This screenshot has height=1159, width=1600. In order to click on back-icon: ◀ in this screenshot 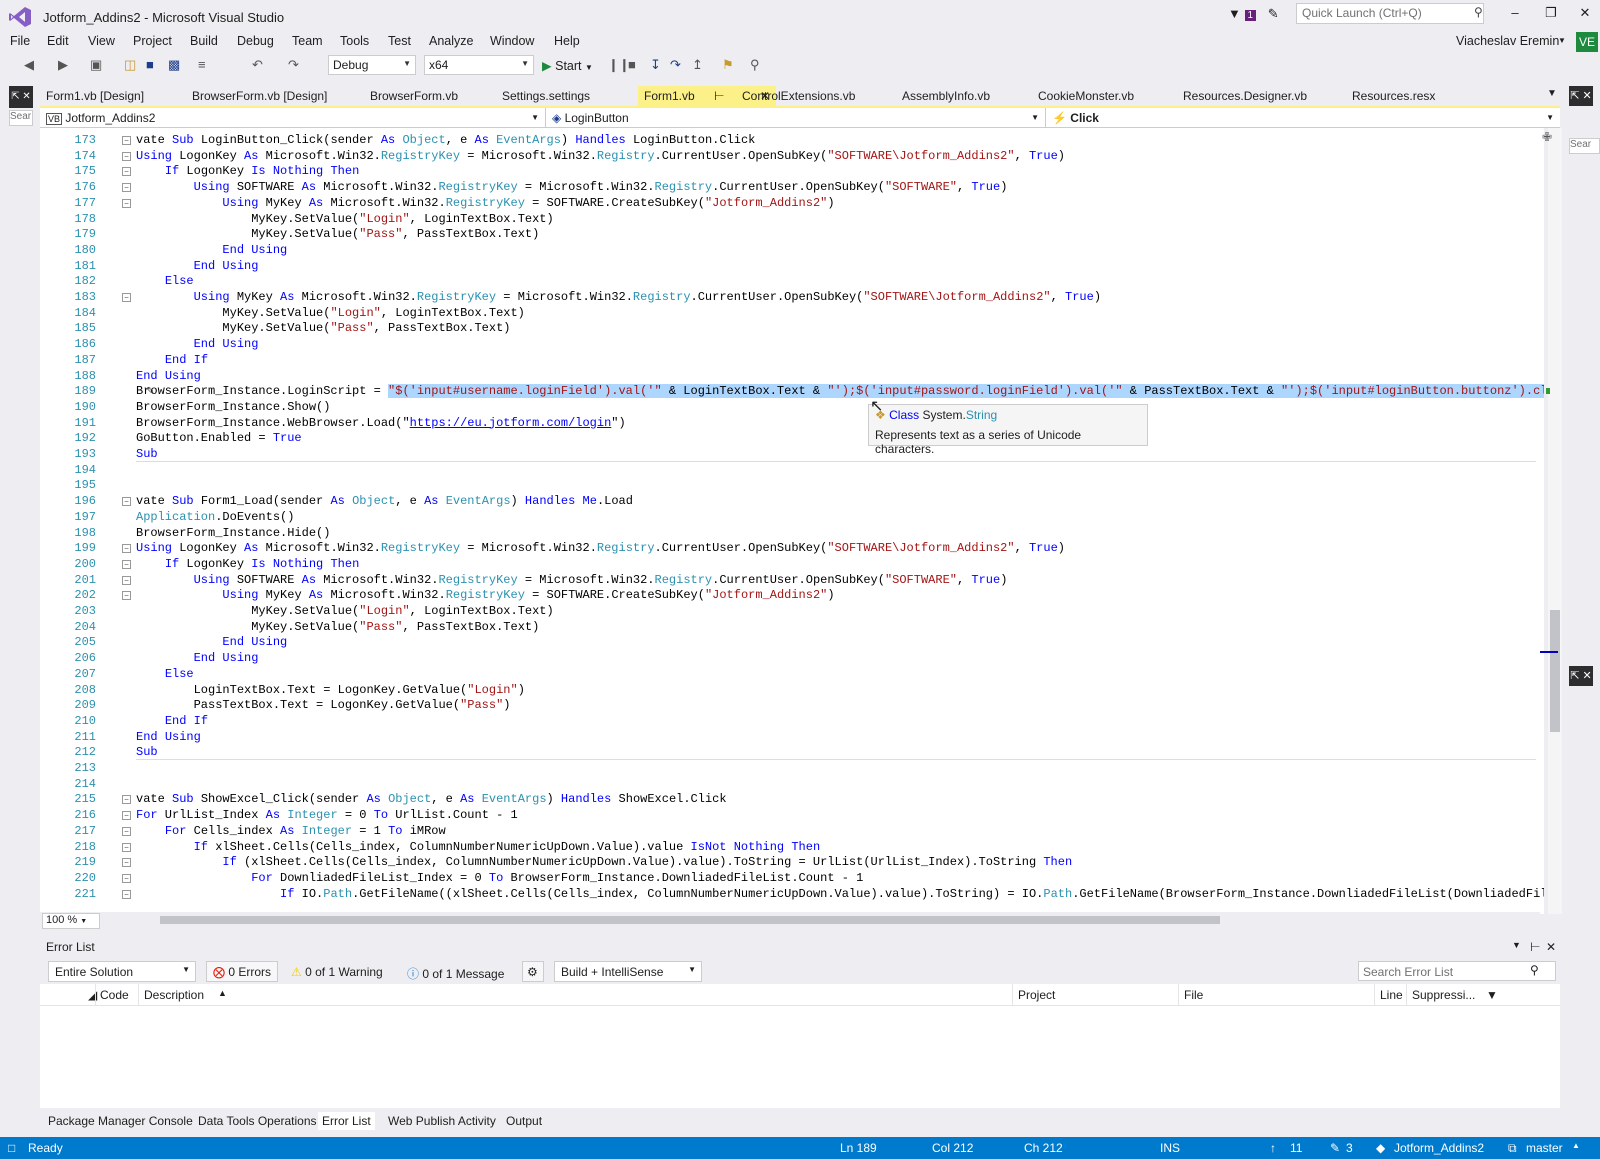, I will do `click(29, 65)`.